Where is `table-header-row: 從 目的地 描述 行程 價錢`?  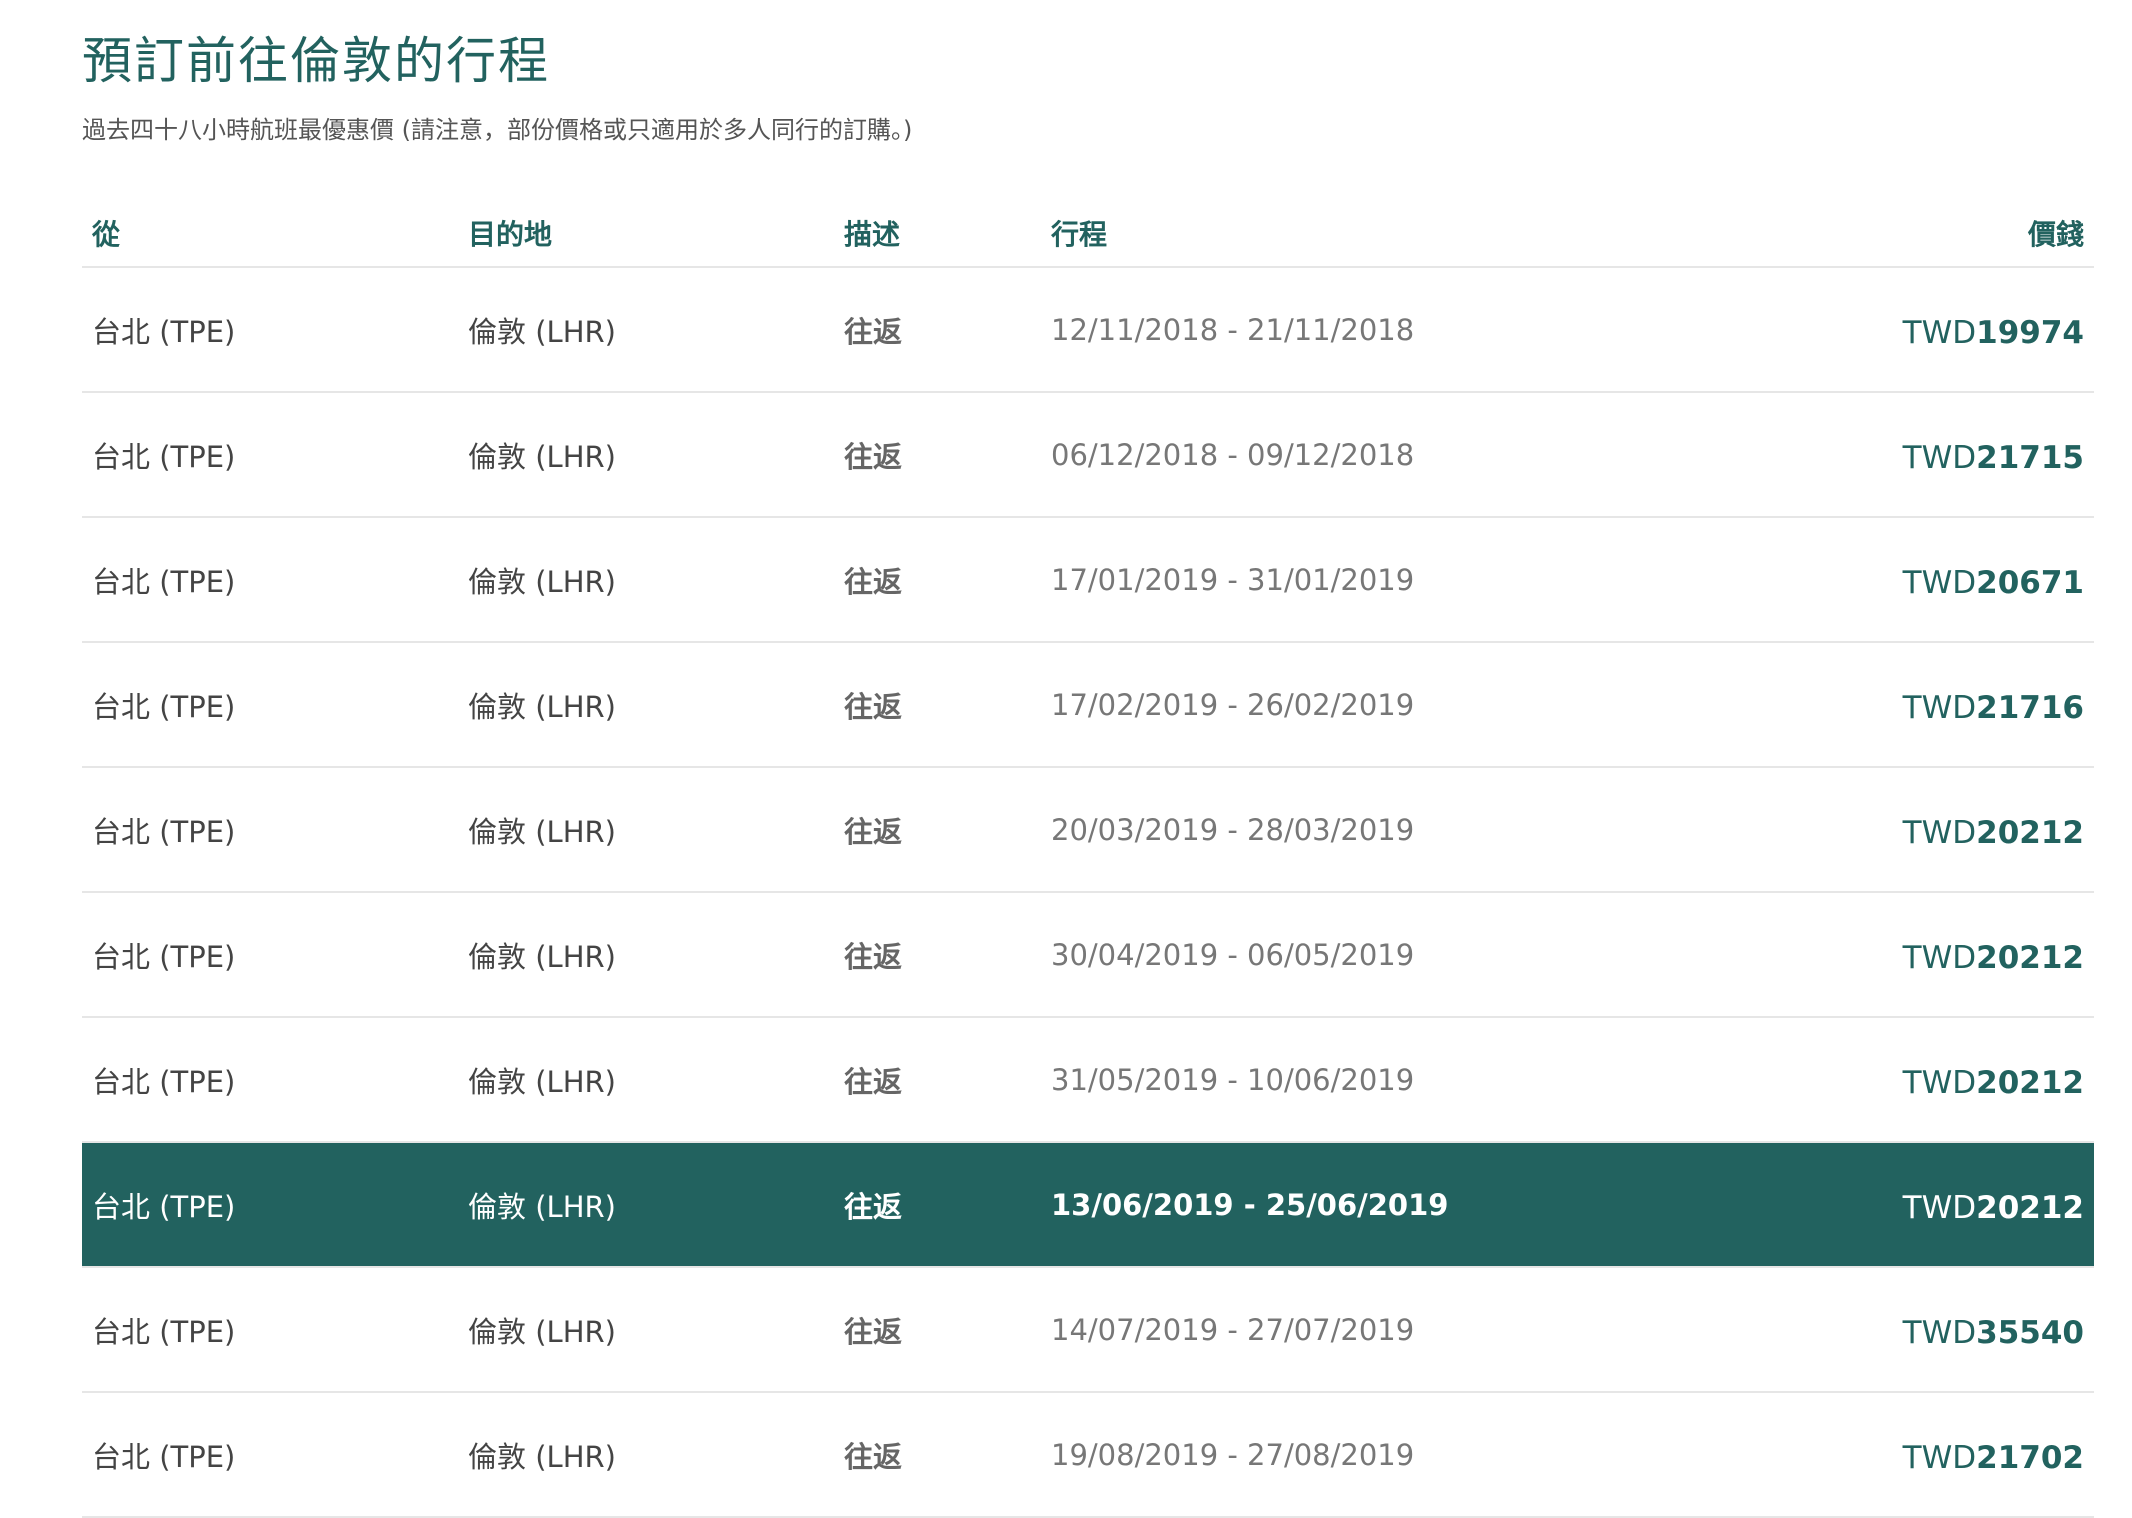
table-header-row: 從 目的地 描述 行程 價錢 is located at coordinates (1088, 234).